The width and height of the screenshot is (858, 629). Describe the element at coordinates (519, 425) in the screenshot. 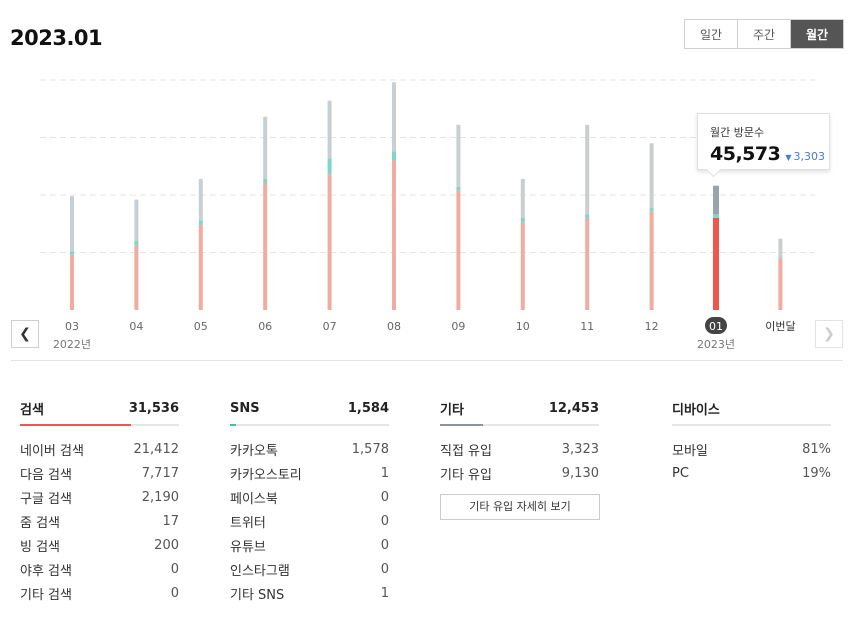

I see `other-share-bar` at that location.